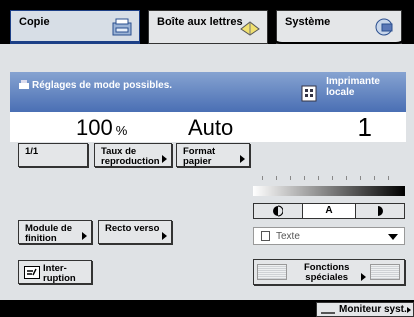 Image resolution: width=414 pixels, height=317 pixels. Describe the element at coordinates (272, 272) in the screenshot. I see `hatch-left-decoration` at that location.